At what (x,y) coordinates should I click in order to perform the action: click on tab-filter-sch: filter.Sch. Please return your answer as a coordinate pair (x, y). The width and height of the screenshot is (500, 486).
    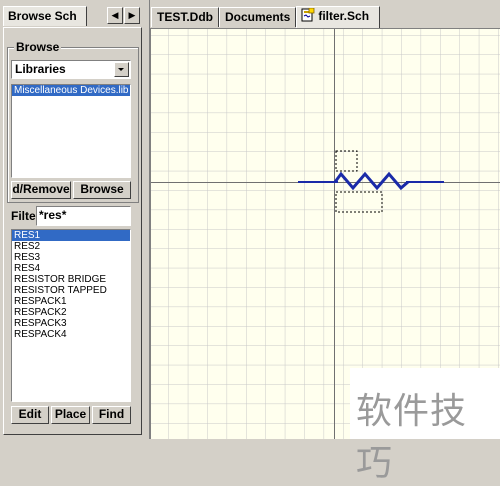
    Looking at the image, I should click on (338, 17).